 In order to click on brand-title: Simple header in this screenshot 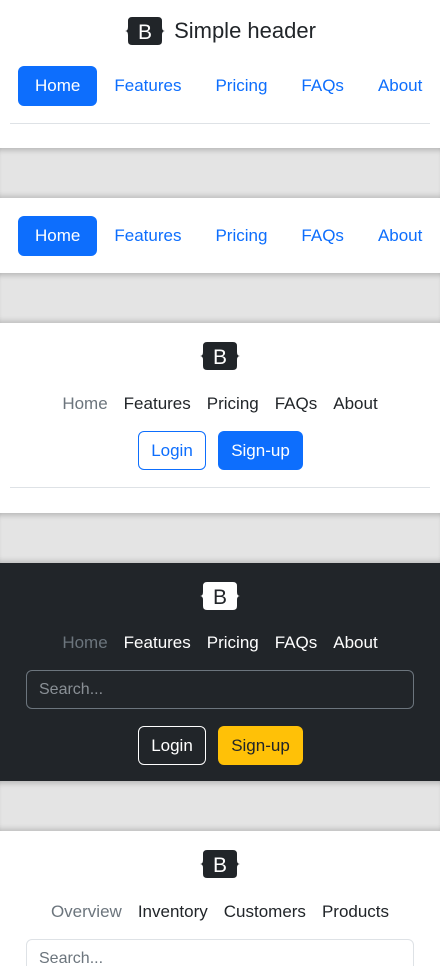, I will do `click(245, 30)`.